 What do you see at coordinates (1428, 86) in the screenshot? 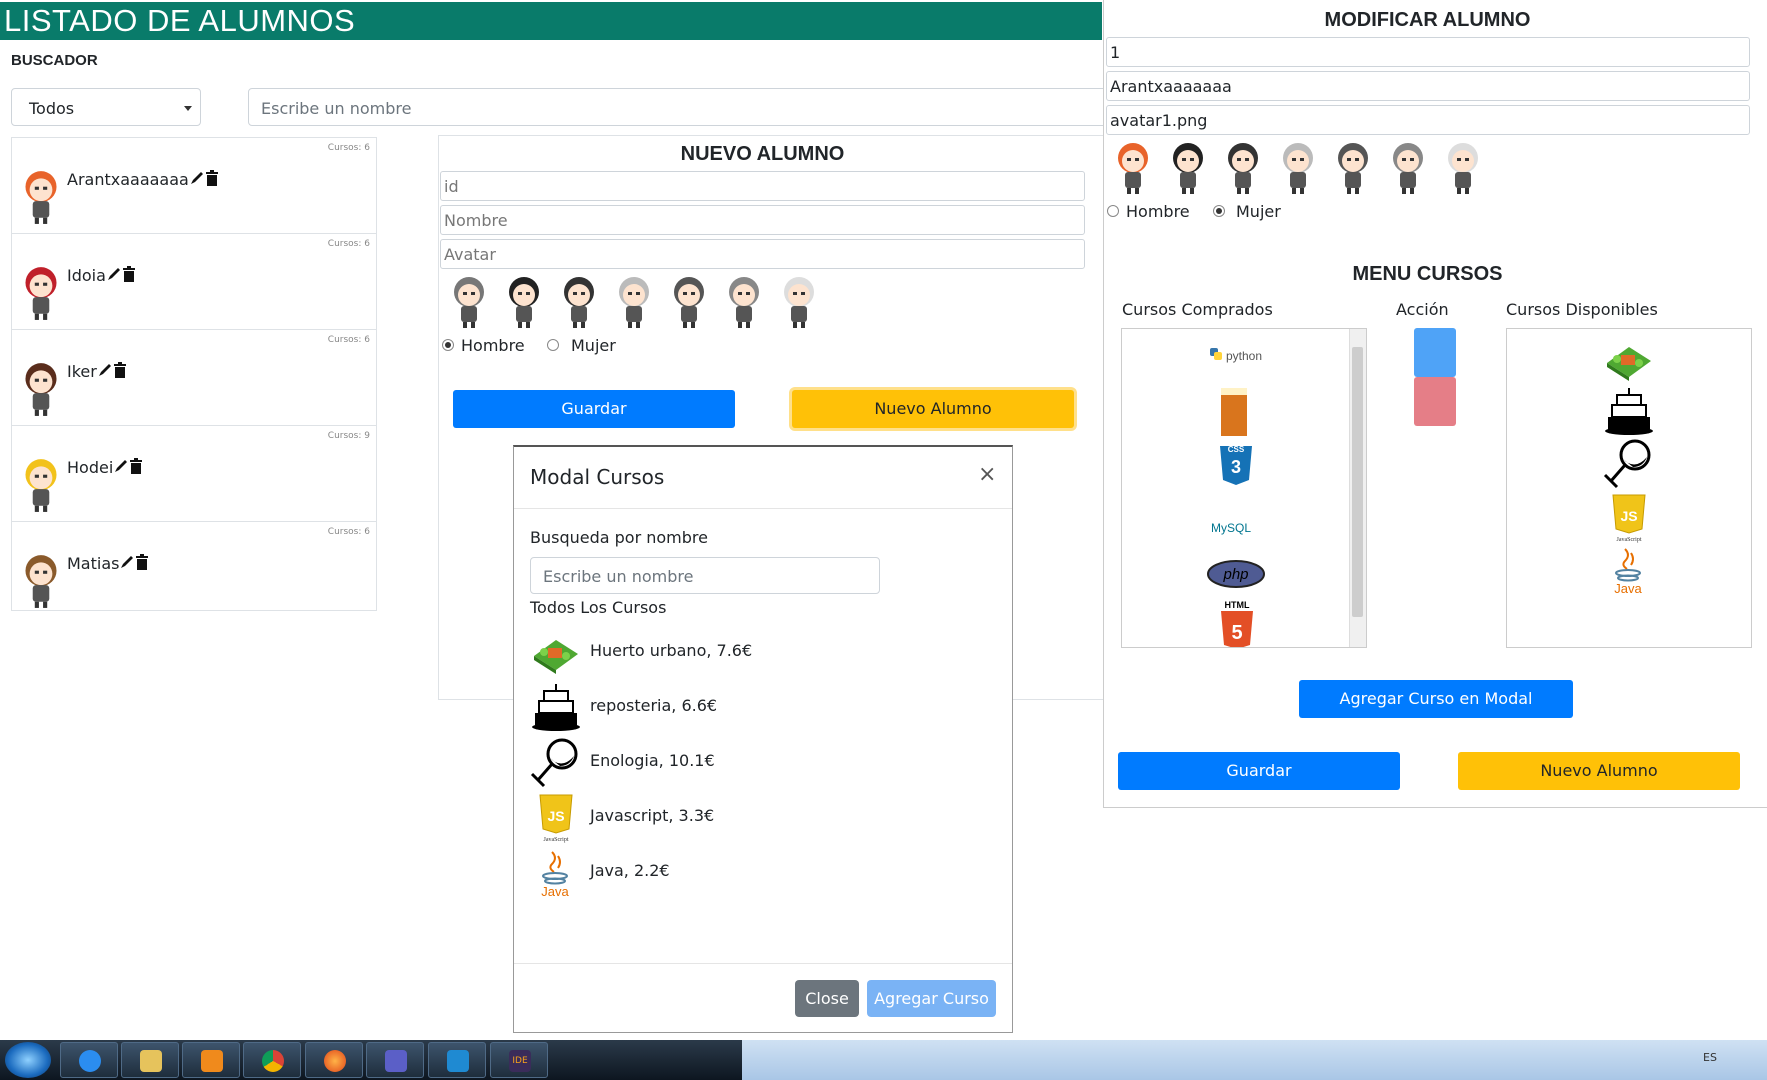
I see `modificar-nombre-field: Arantxaaaaaaa` at bounding box center [1428, 86].